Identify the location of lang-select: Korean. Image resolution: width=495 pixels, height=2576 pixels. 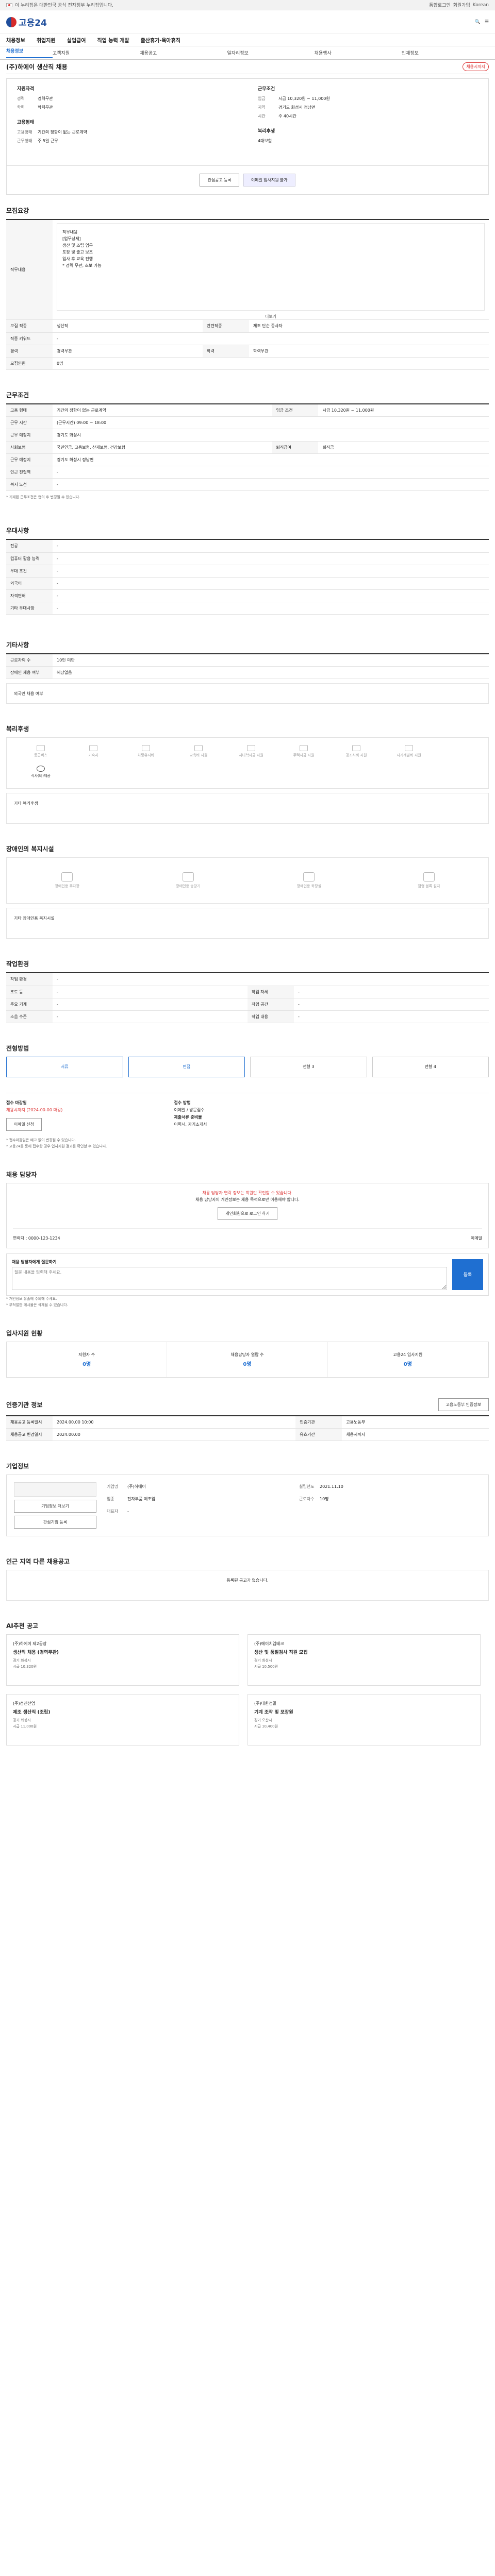
(481, 6).